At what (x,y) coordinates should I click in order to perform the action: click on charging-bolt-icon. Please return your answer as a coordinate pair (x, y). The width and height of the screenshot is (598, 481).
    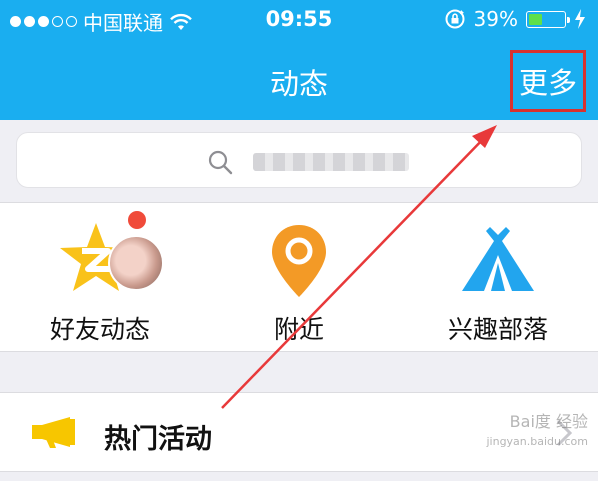
    Looking at the image, I should click on (580, 19).